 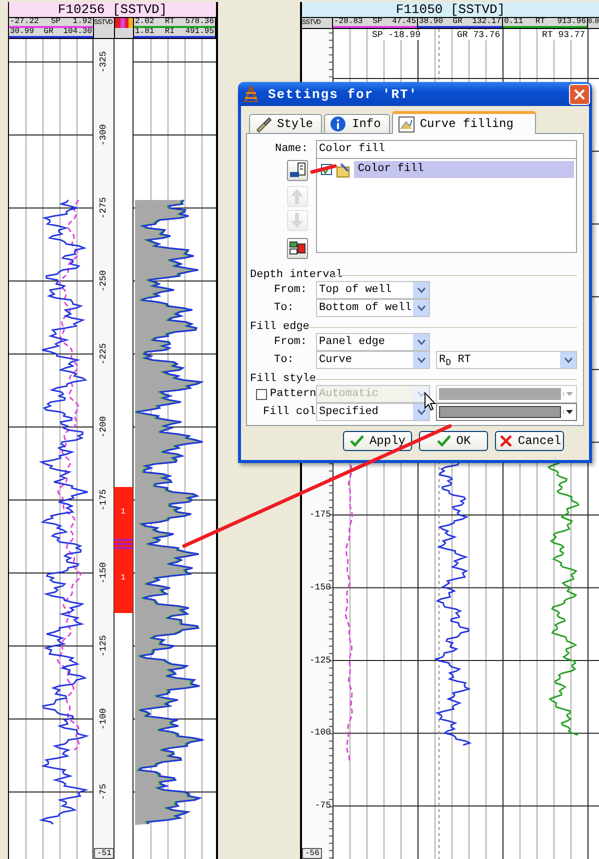 I want to click on dropdown: Bottom of well, so click(x=373, y=308).